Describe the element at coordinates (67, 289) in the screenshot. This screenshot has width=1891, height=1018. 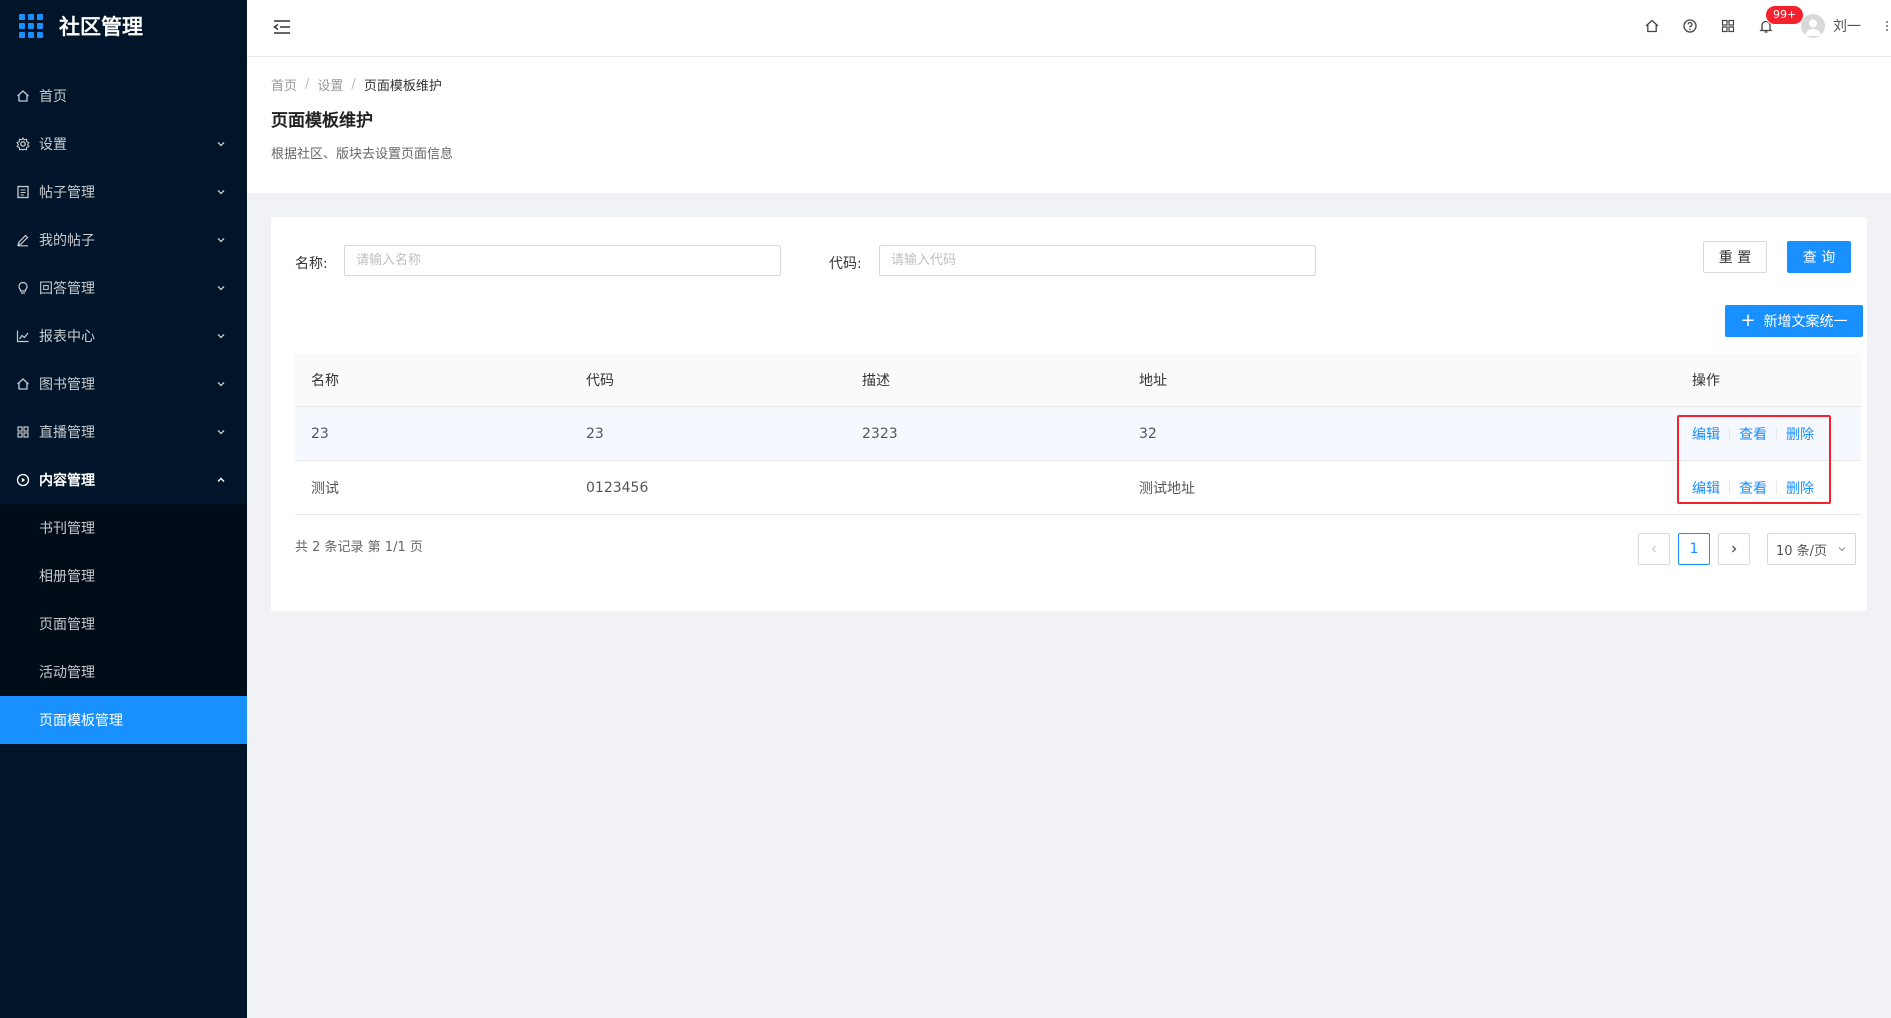
I see `sidebar-item-label: 回答管理` at that location.